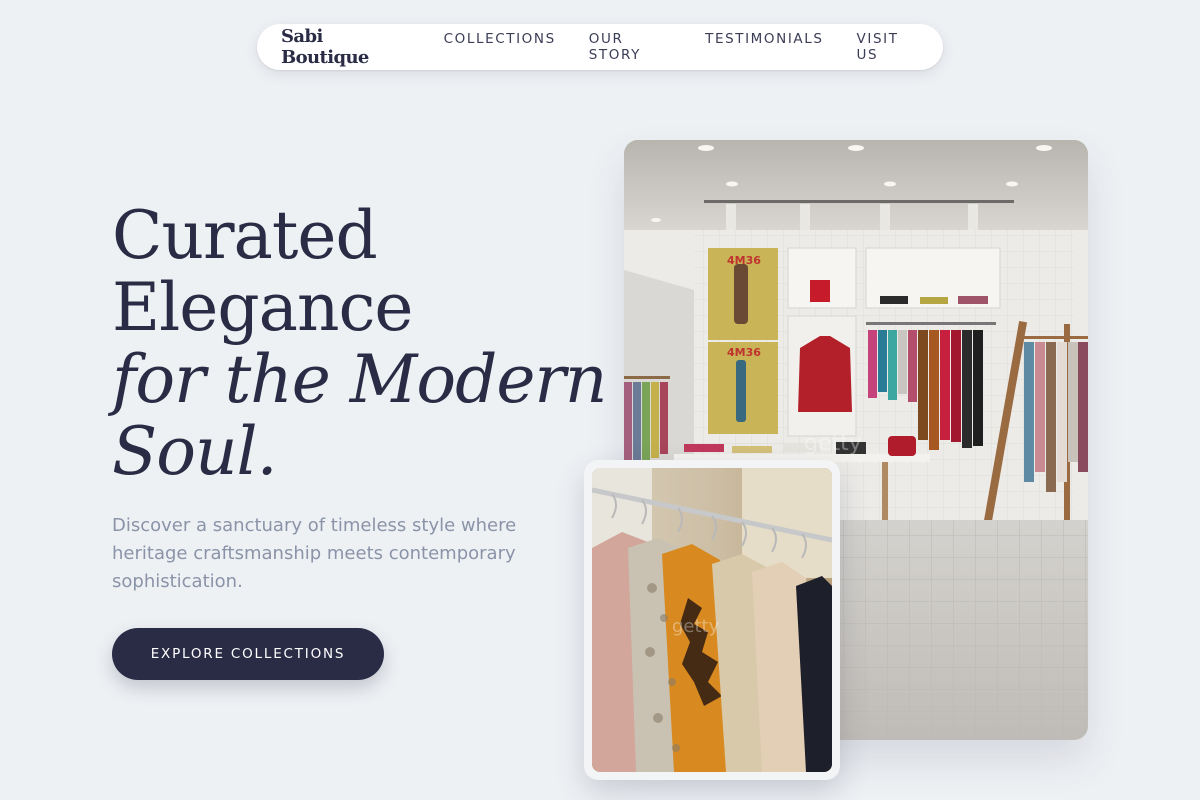  Describe the element at coordinates (630, 47) in the screenshot. I see `nav-link-our-story: OUR STORY` at that location.